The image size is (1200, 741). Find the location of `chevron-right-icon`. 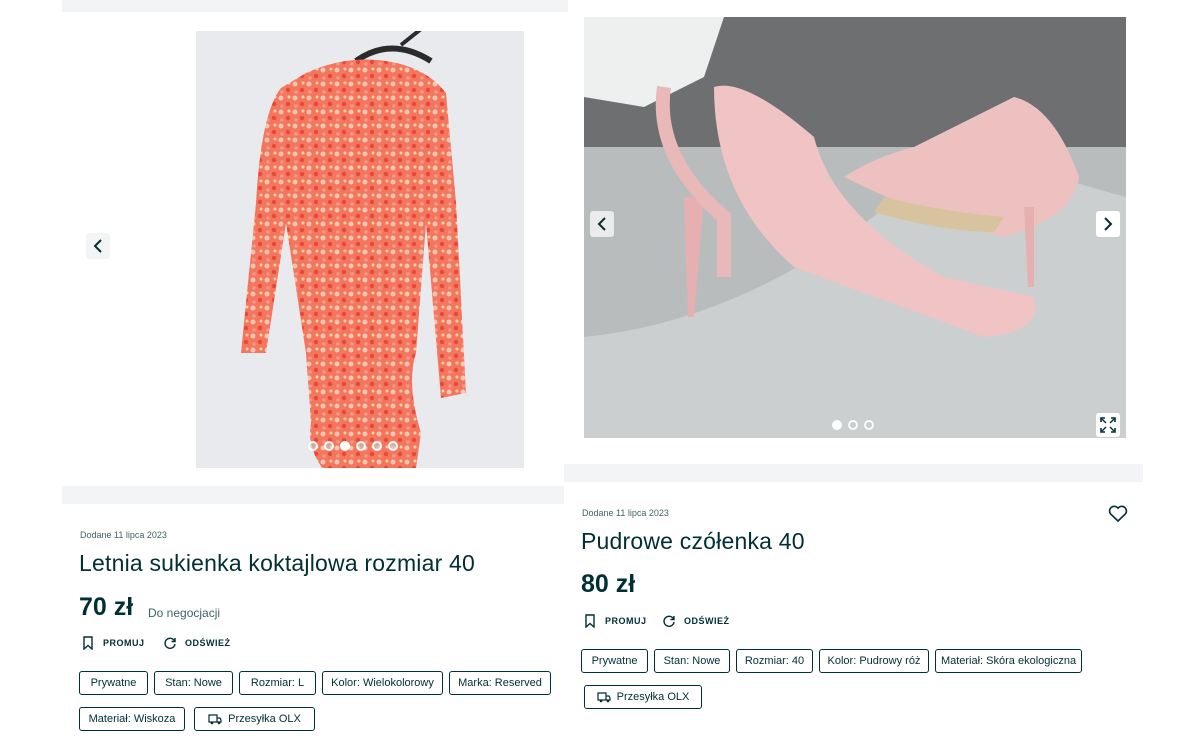

chevron-right-icon is located at coordinates (1108, 224).